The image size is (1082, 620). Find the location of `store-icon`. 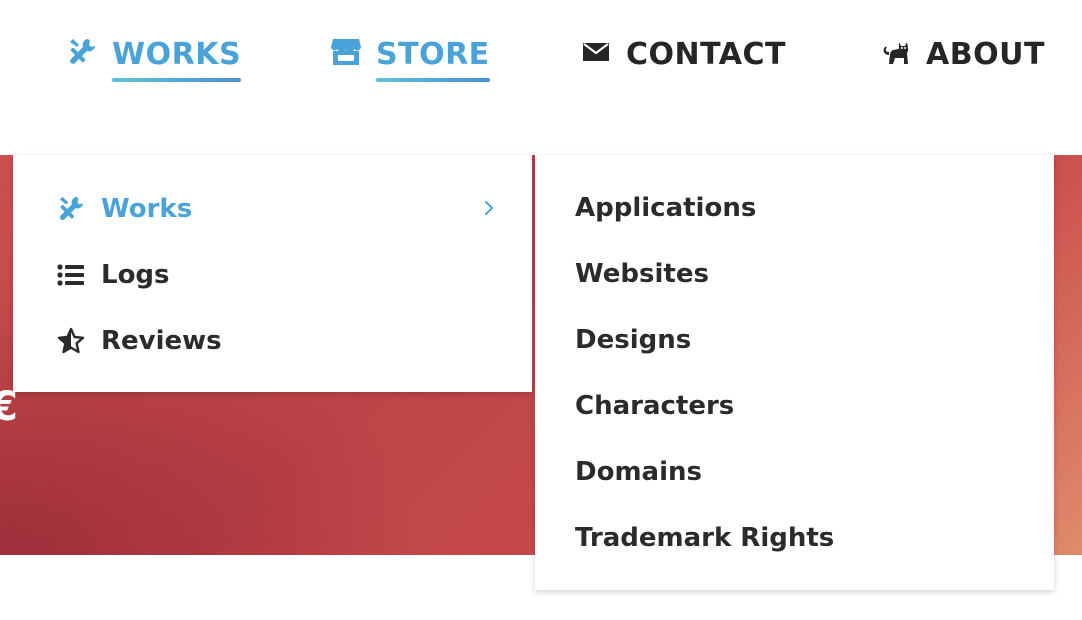

store-icon is located at coordinates (346, 52).